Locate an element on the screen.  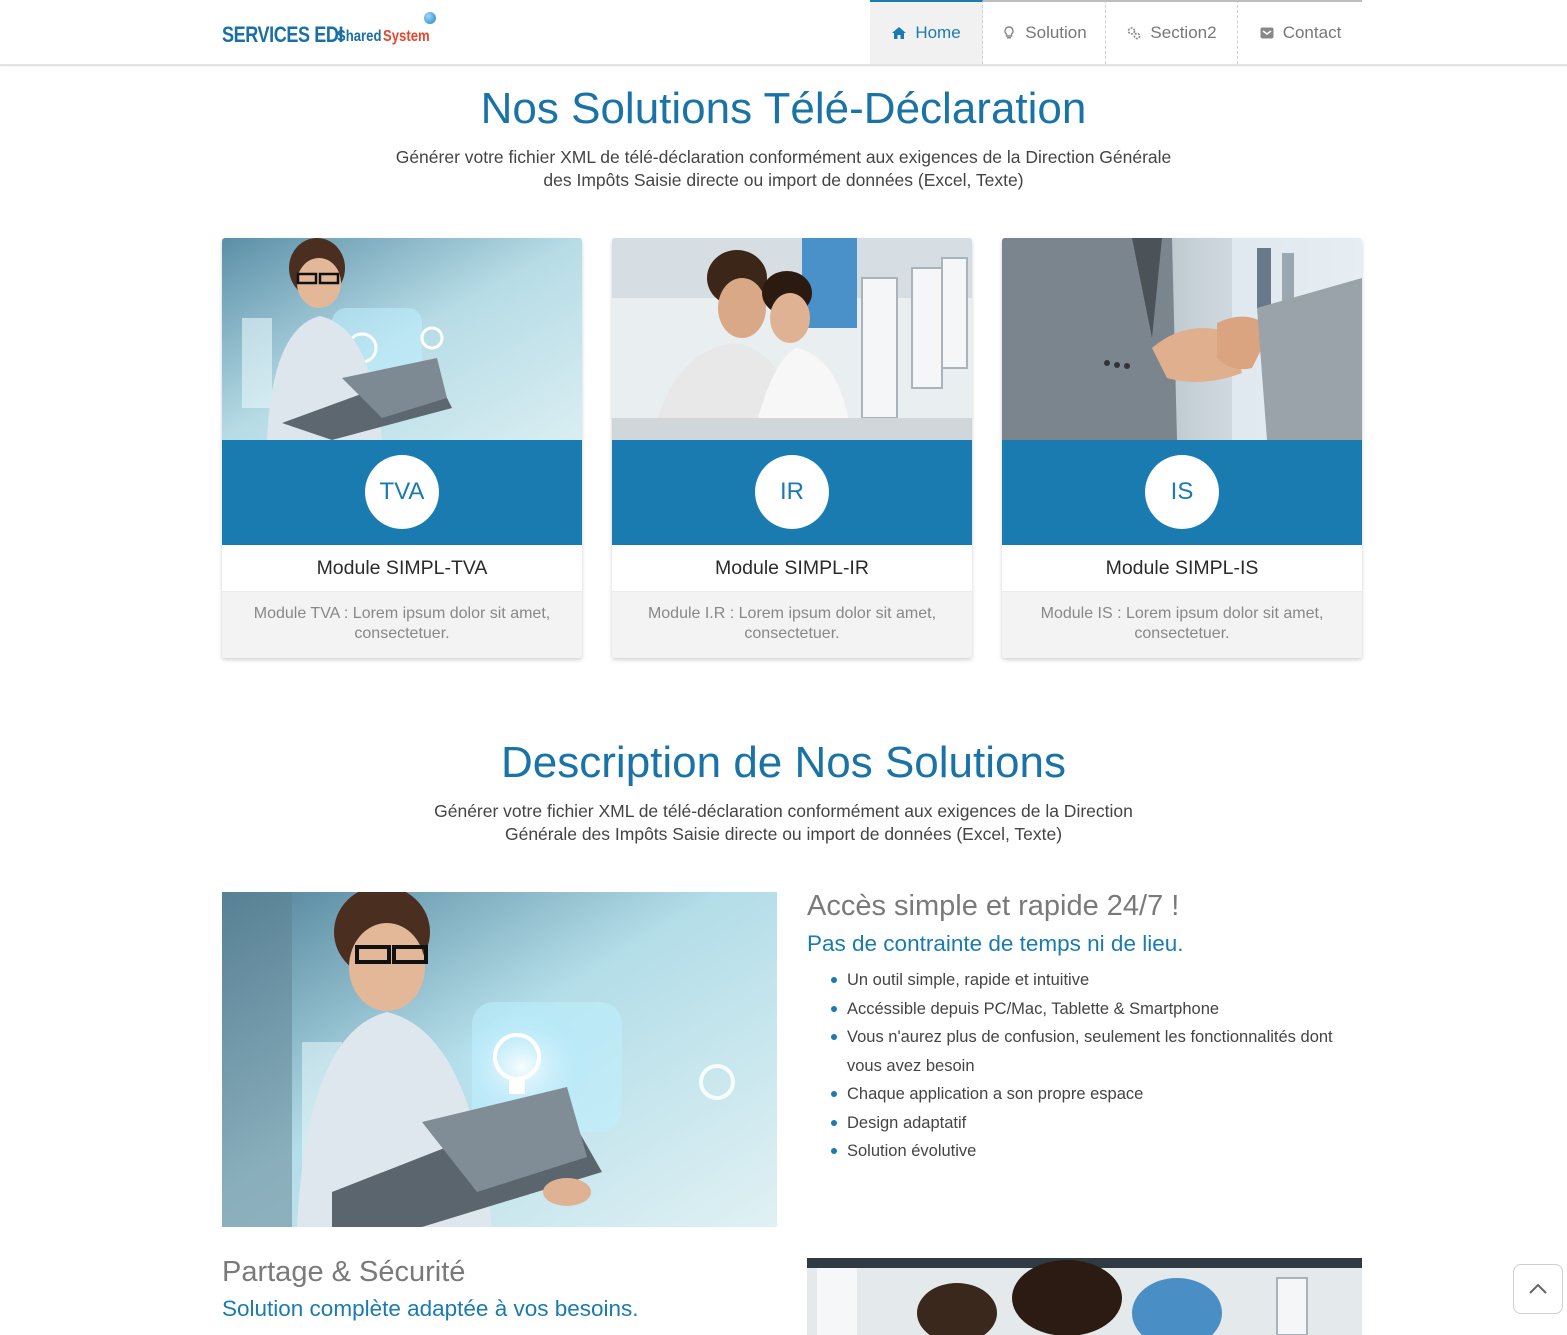
list-item: Chaque application a son propre espace is located at coordinates (1090, 1094).